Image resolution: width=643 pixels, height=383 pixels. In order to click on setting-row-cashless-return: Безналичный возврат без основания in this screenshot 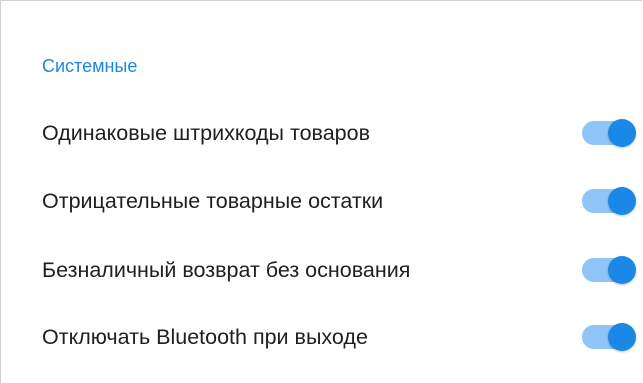, I will do `click(322, 270)`.